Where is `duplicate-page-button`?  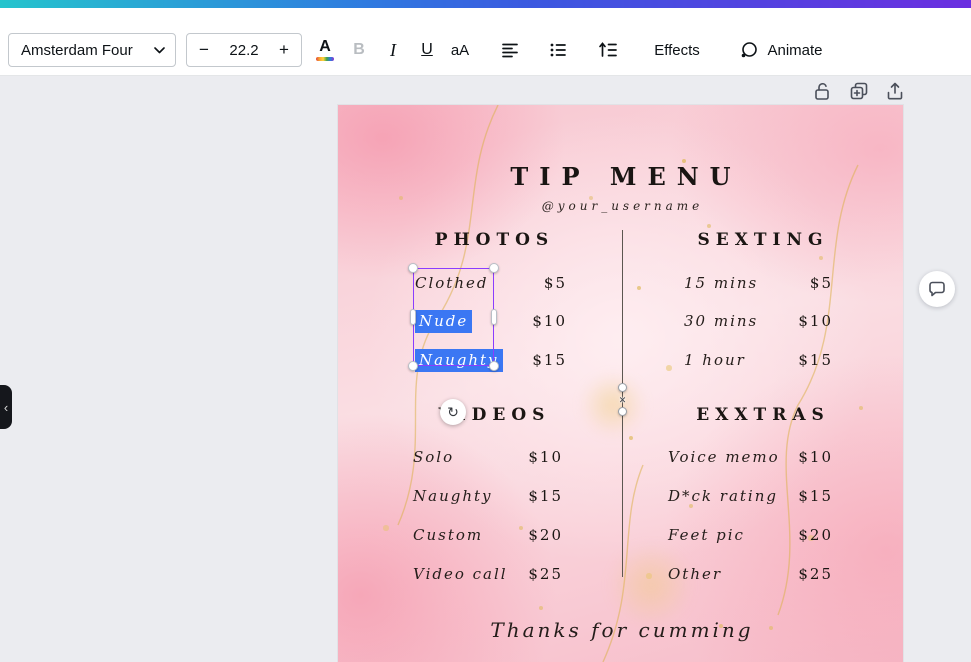
duplicate-page-button is located at coordinates (859, 91).